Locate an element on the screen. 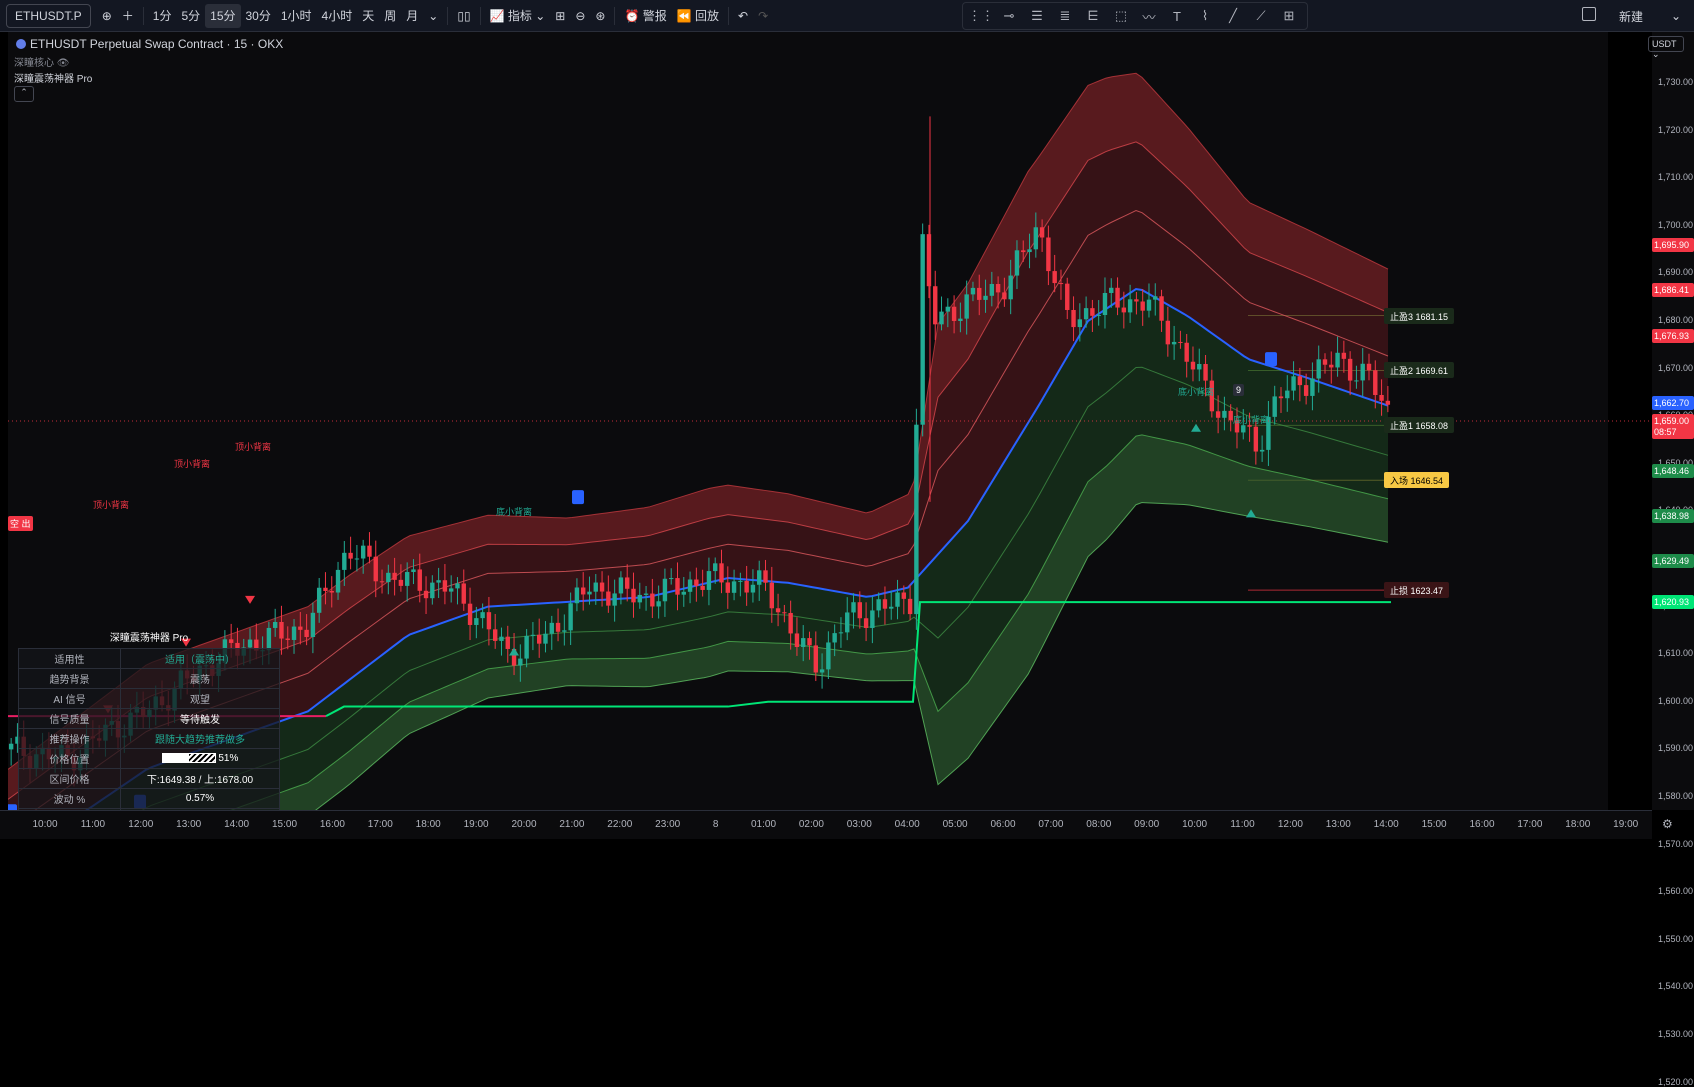 This screenshot has width=1694, height=1087. interval-4h: 4小时 is located at coordinates (337, 16).